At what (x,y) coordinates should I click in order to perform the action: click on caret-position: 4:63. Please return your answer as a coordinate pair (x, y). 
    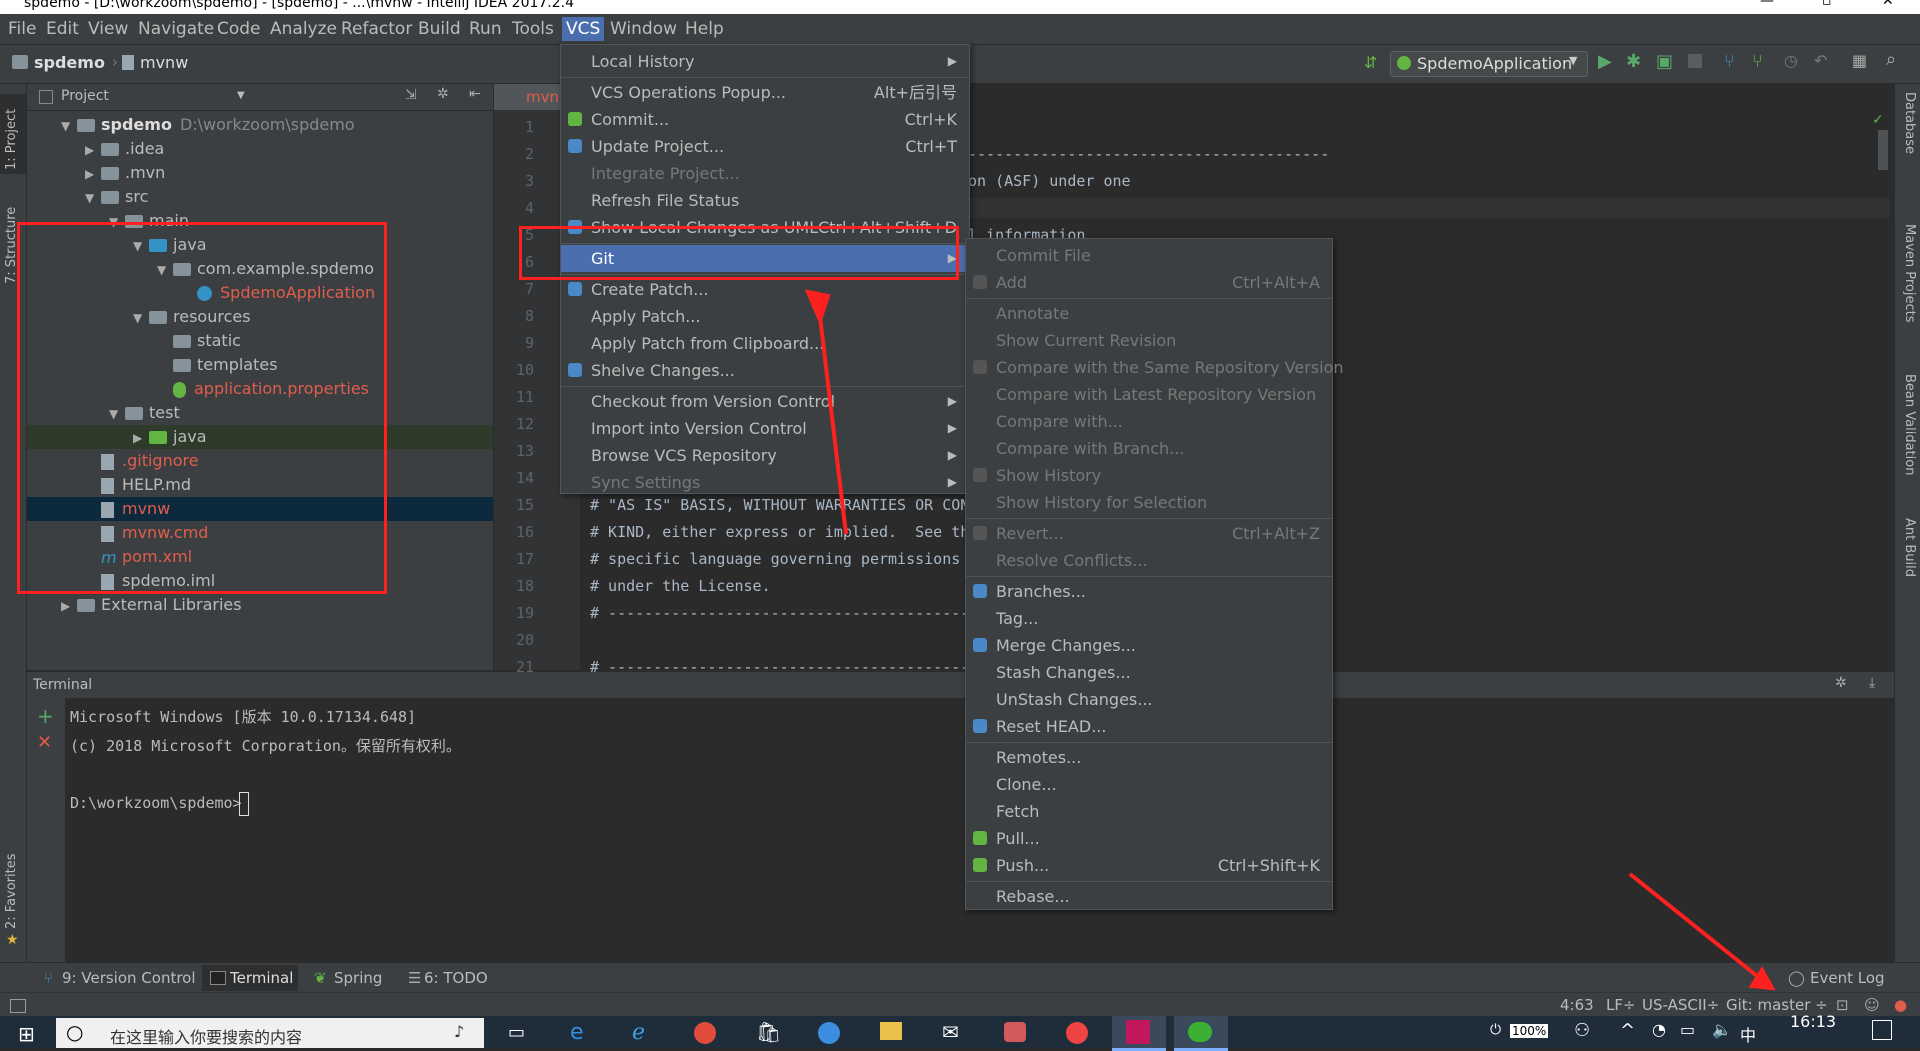
    Looking at the image, I should click on (1577, 1005).